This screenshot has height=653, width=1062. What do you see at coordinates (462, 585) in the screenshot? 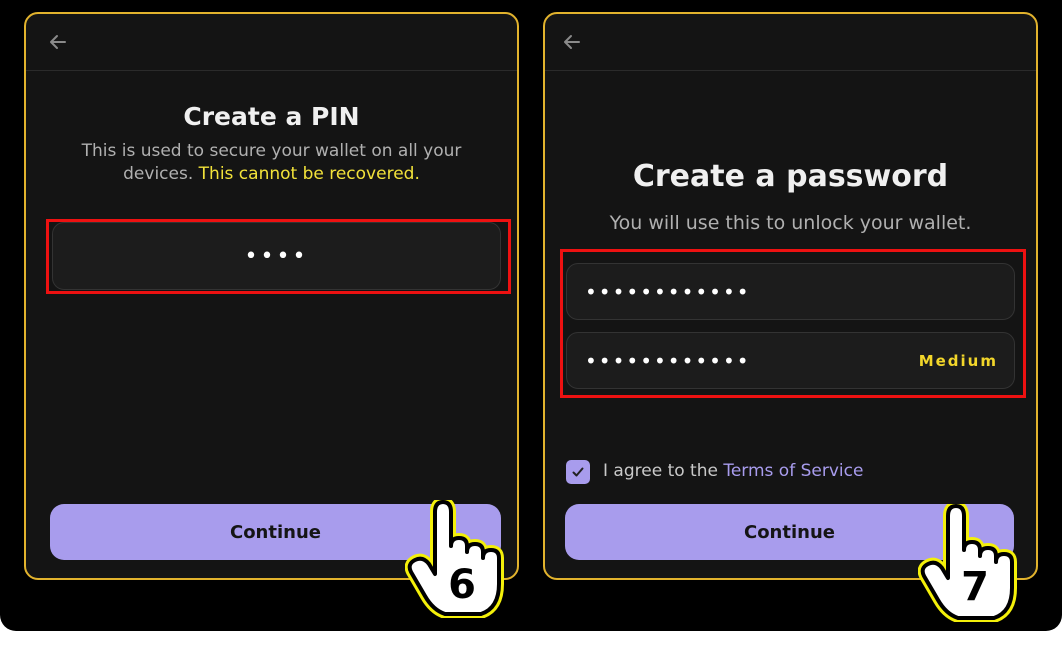
I see `step-number: 6` at bounding box center [462, 585].